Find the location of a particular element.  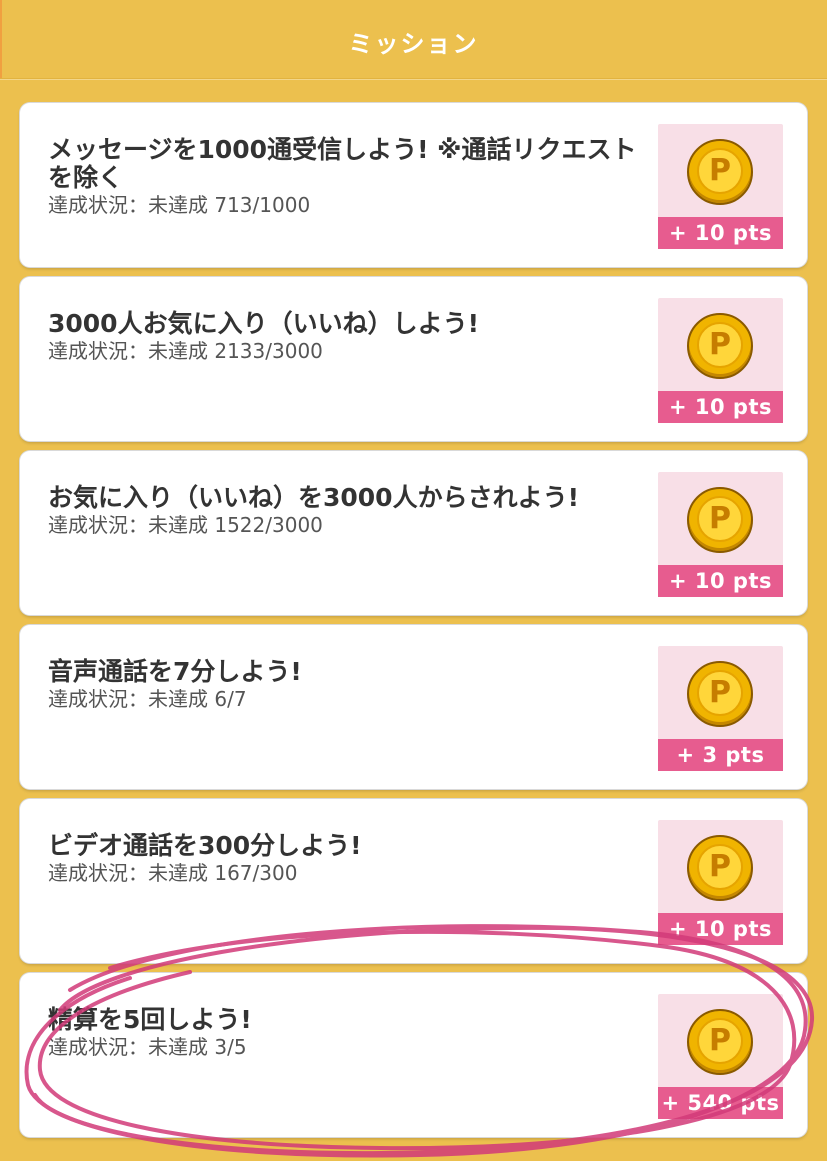

page-title: ミッション is located at coordinates (413, 44).